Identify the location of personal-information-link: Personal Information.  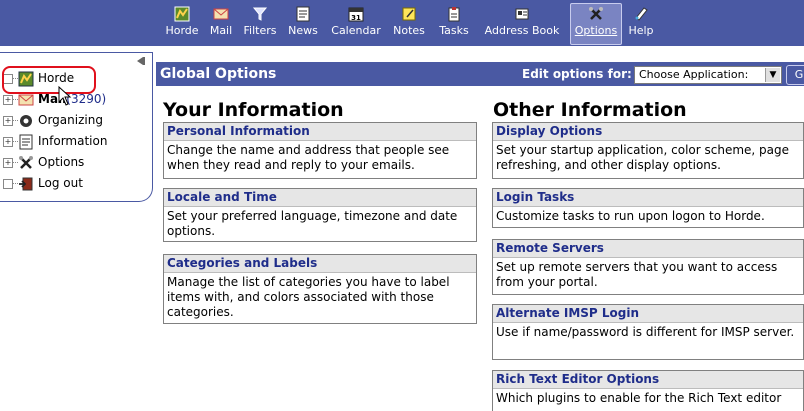
(320, 132).